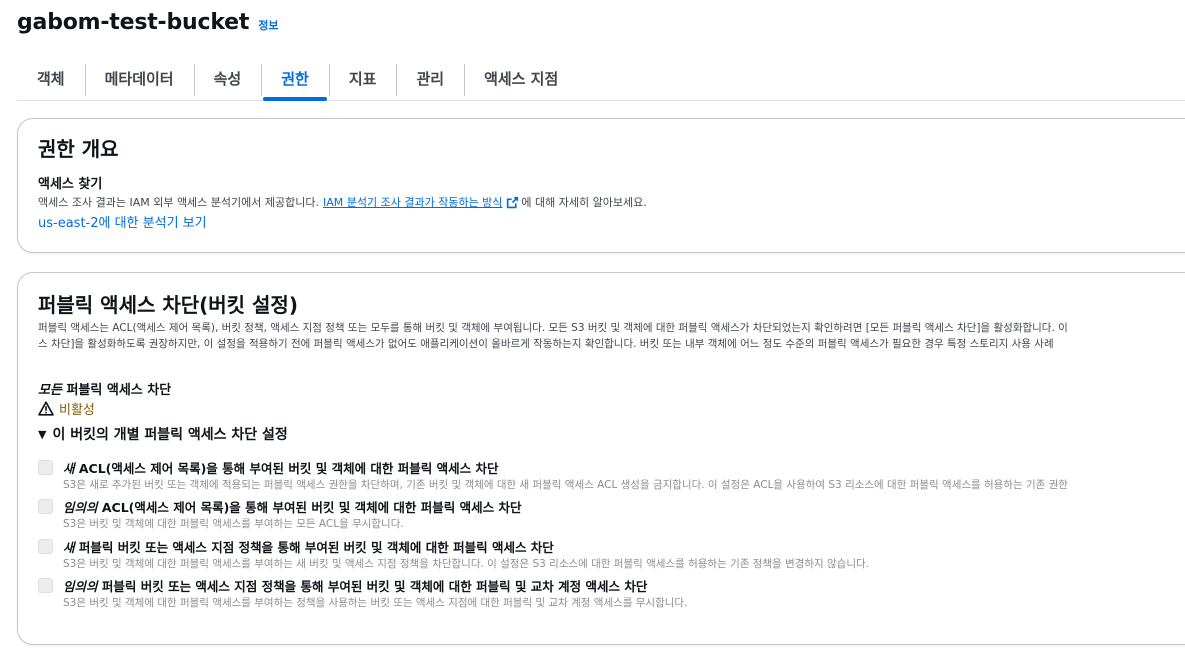 The width and height of the screenshot is (1185, 655). I want to click on tab-metrics: 지표, so click(362, 80).